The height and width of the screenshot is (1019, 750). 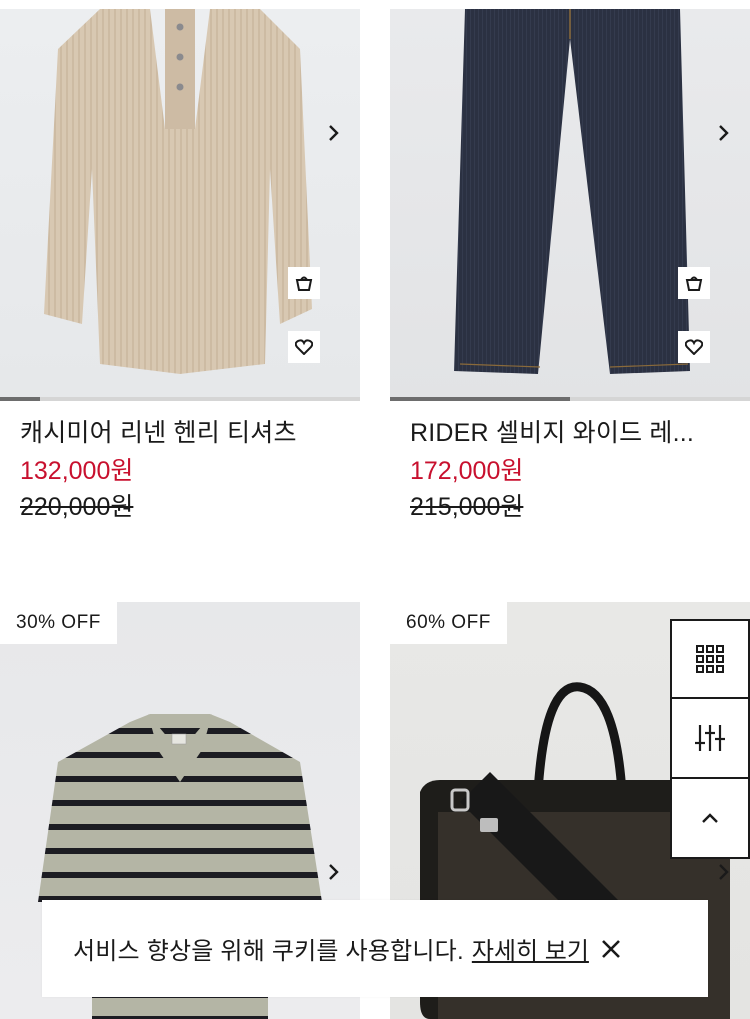 I want to click on filter-button, so click(x=710, y=739).